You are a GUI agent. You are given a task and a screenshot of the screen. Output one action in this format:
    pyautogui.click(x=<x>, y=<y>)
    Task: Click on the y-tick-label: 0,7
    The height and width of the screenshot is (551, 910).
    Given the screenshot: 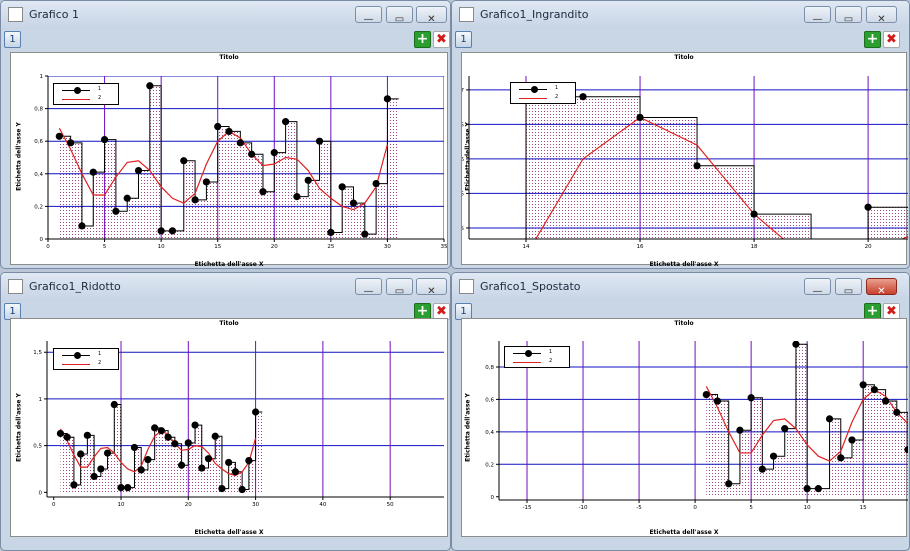 What is the action you would take?
    pyautogui.click(x=463, y=91)
    